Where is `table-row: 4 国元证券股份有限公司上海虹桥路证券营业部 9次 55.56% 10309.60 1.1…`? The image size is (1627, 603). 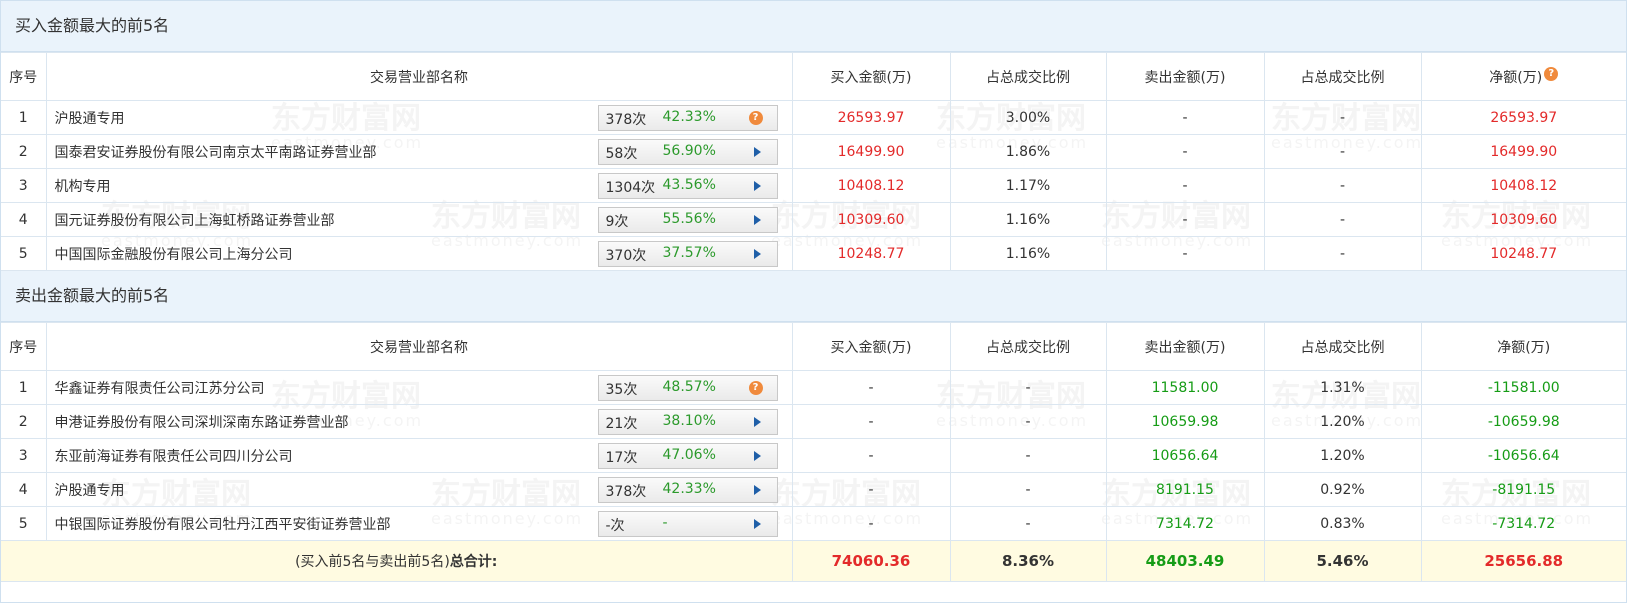 table-row: 4 国元证券股份有限公司上海虹桥路证券营业部 9次 55.56% 10309.60 1.1… is located at coordinates (813, 219).